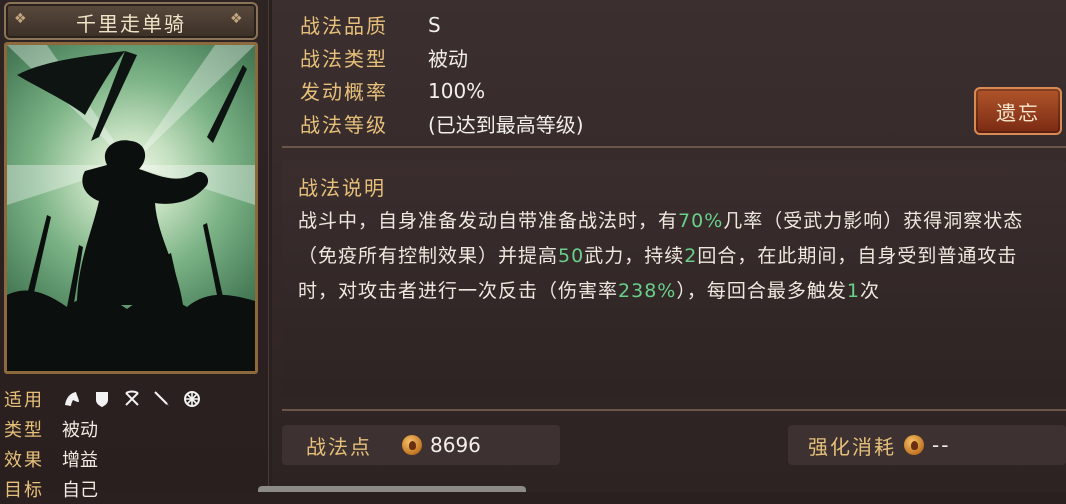 The image size is (1066, 504). What do you see at coordinates (506, 125) in the screenshot?
I see `attr-value: (已达到最高等级)` at bounding box center [506, 125].